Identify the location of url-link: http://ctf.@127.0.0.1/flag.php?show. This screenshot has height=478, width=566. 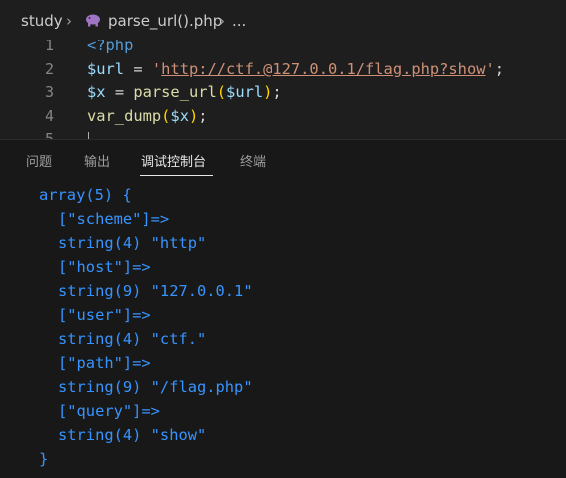
(323, 69).